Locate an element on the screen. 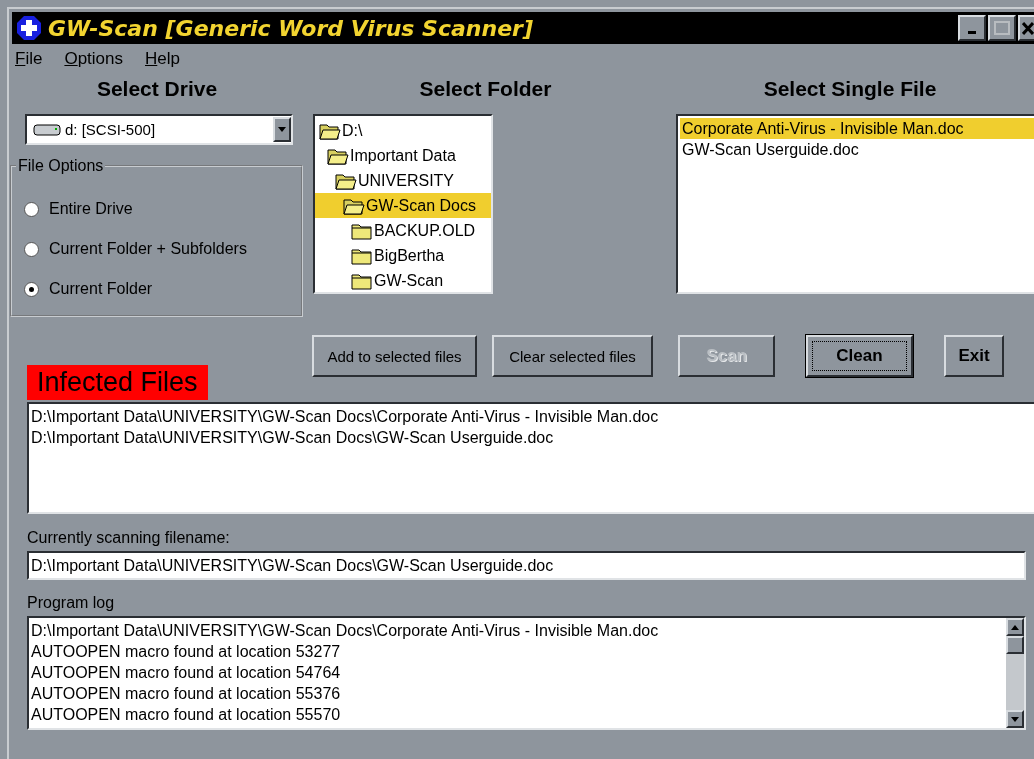  section-heading: Select Single File is located at coordinates (850, 89).